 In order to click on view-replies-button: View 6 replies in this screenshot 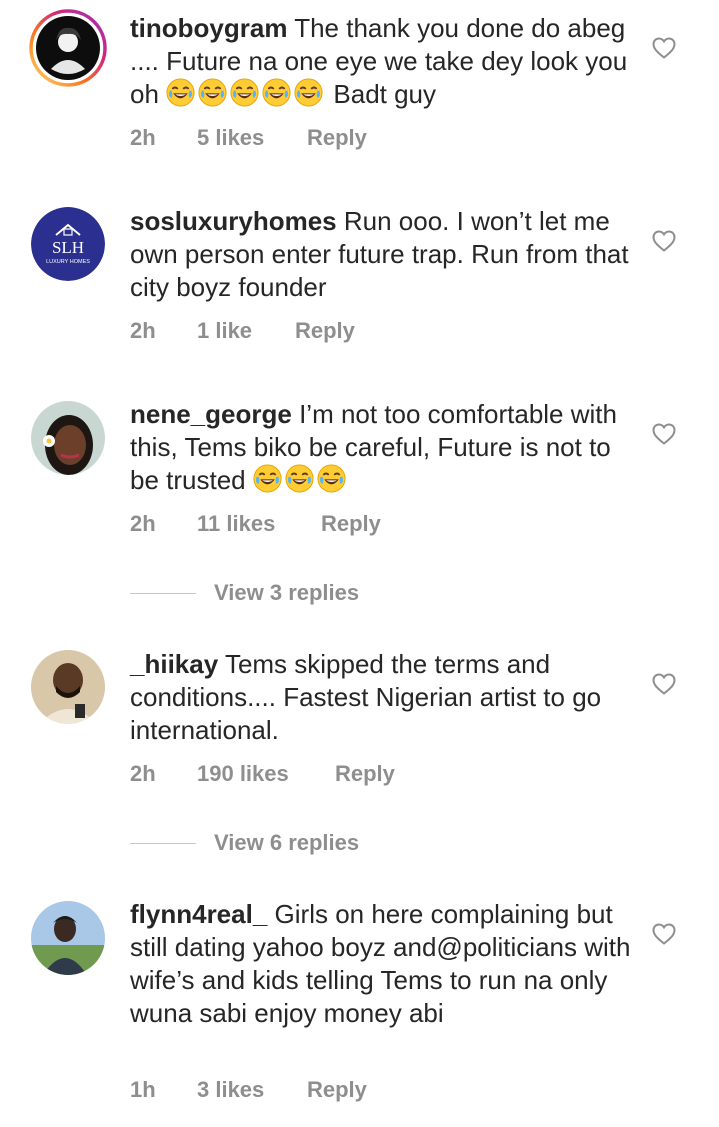, I will do `click(244, 843)`.